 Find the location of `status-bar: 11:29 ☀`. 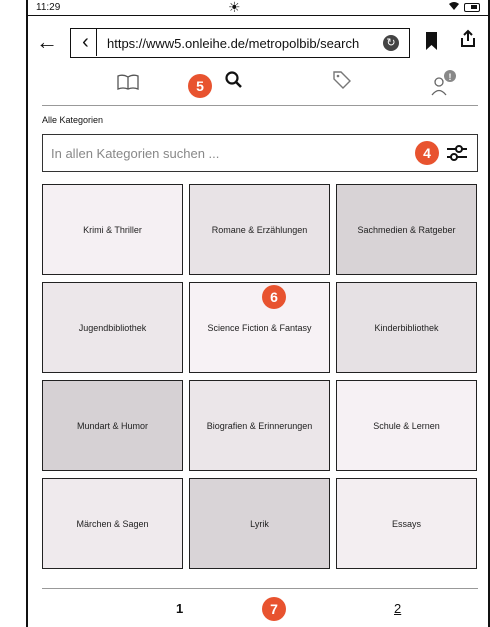

status-bar: 11:29 ☀ is located at coordinates (258, 8).